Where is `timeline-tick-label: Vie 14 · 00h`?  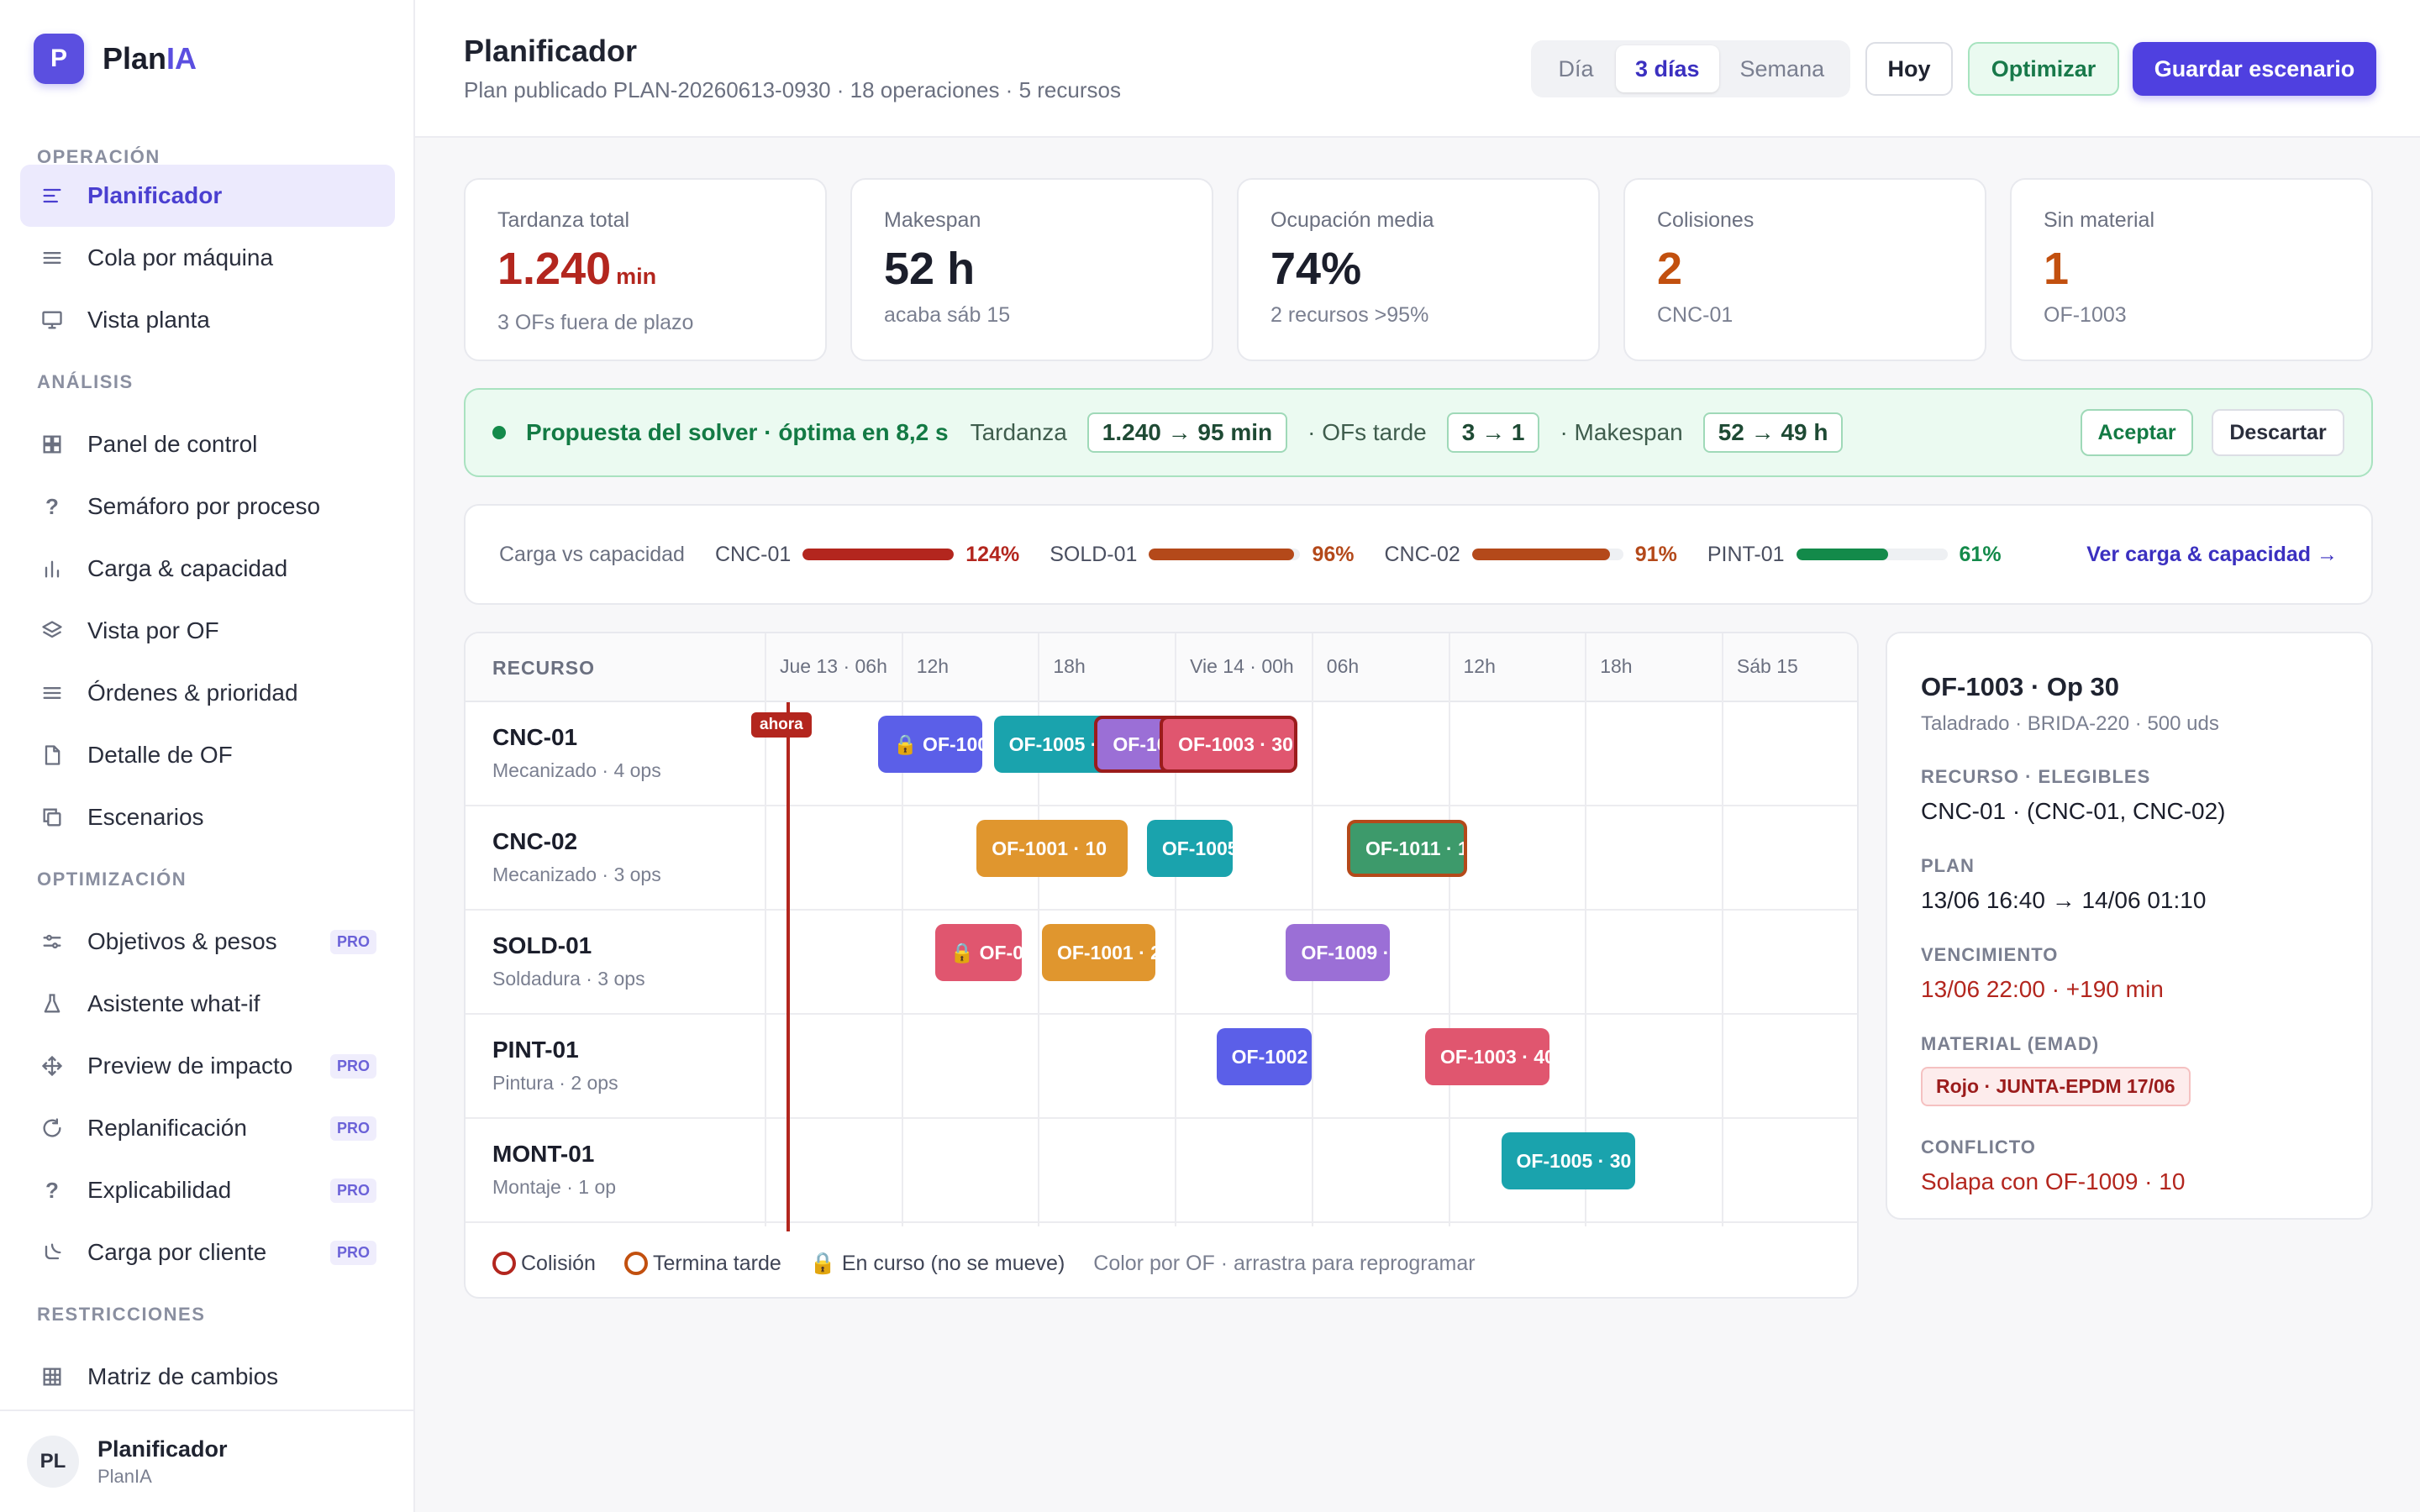 timeline-tick-label: Vie 14 · 00h is located at coordinates (1242, 666).